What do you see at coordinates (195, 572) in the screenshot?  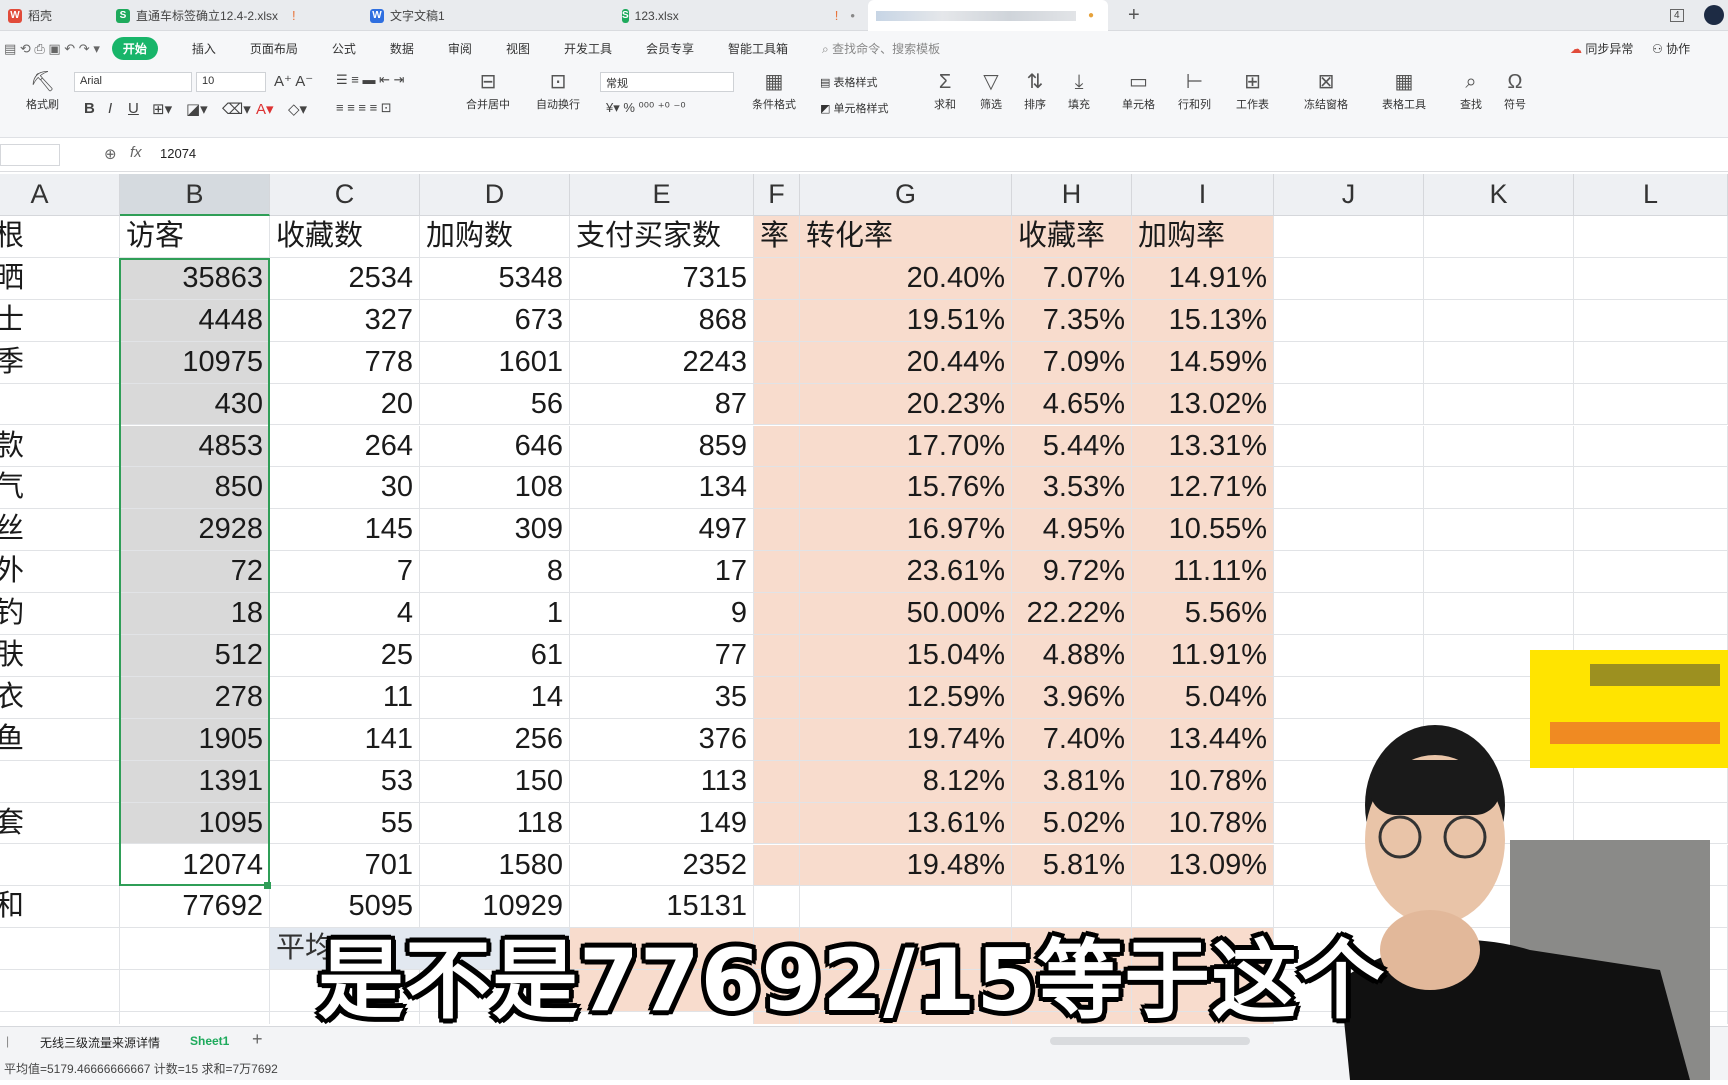 I see `cell: 72` at bounding box center [195, 572].